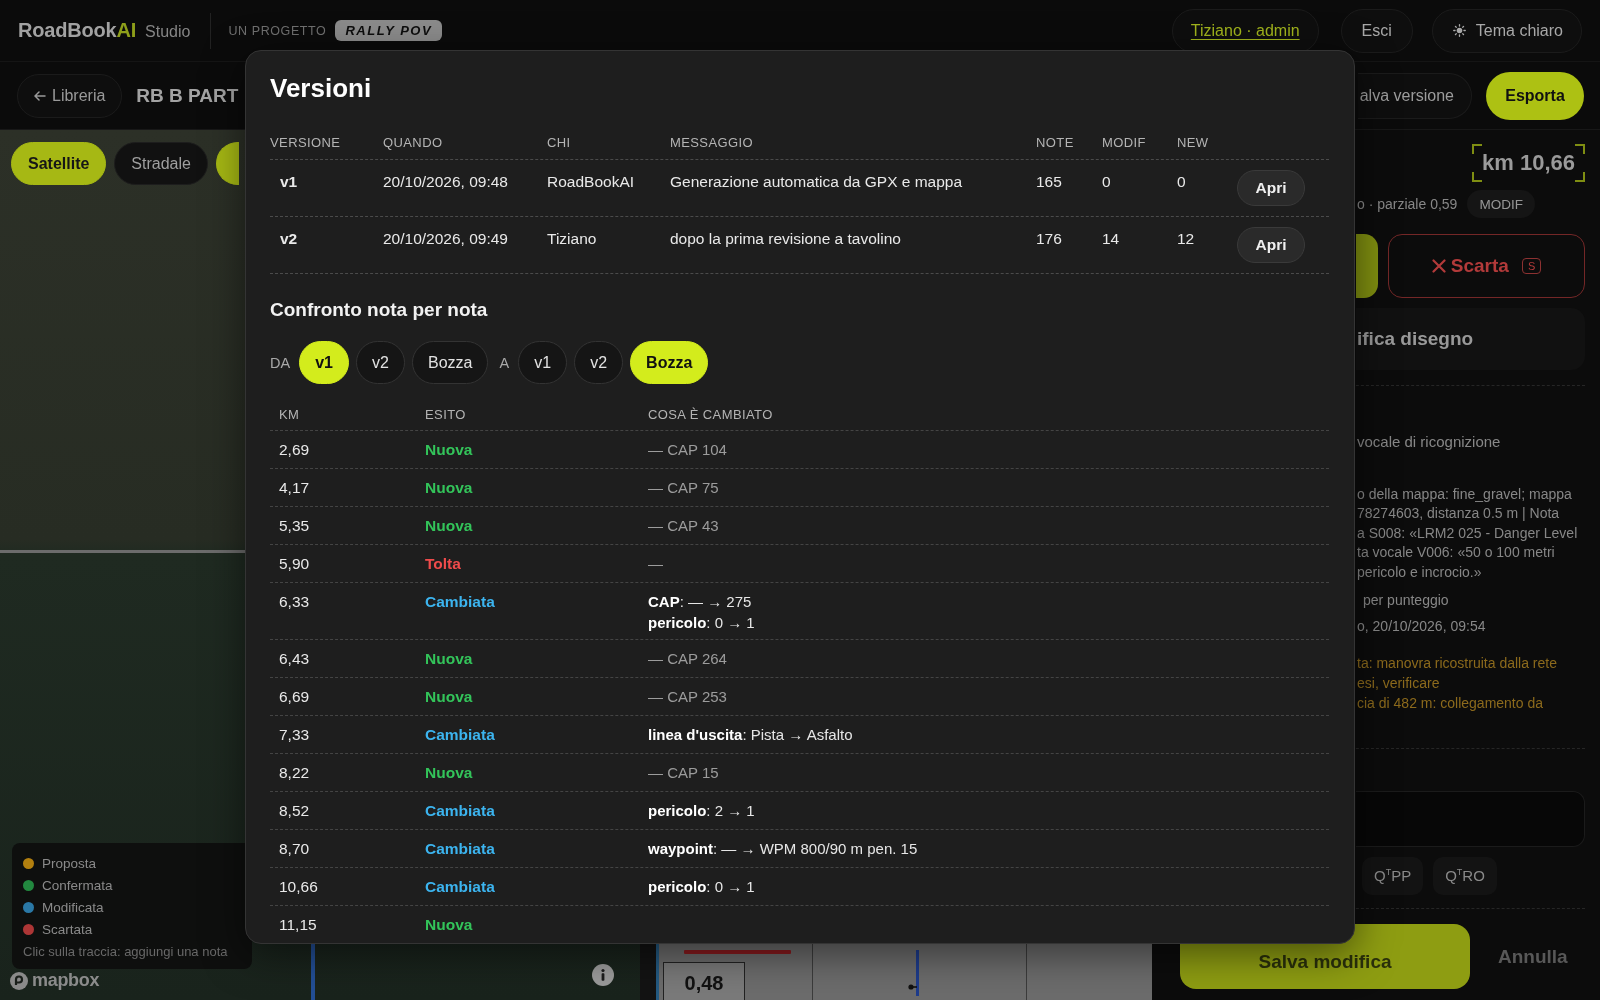 The width and height of the screenshot is (1600, 1000). I want to click on table-cell-text: 10,66, so click(298, 886).